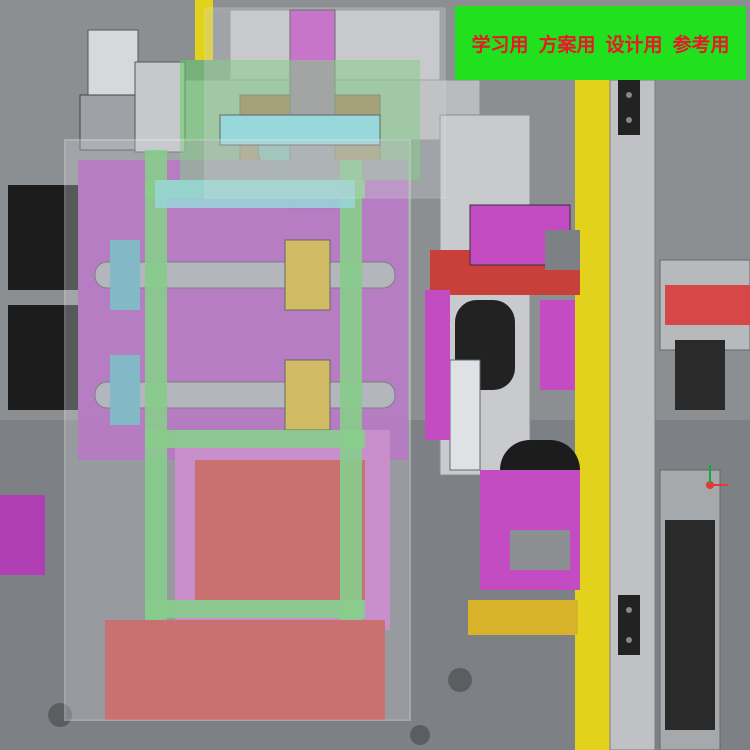  I want to click on banner-label: 参考用, so click(701, 44).